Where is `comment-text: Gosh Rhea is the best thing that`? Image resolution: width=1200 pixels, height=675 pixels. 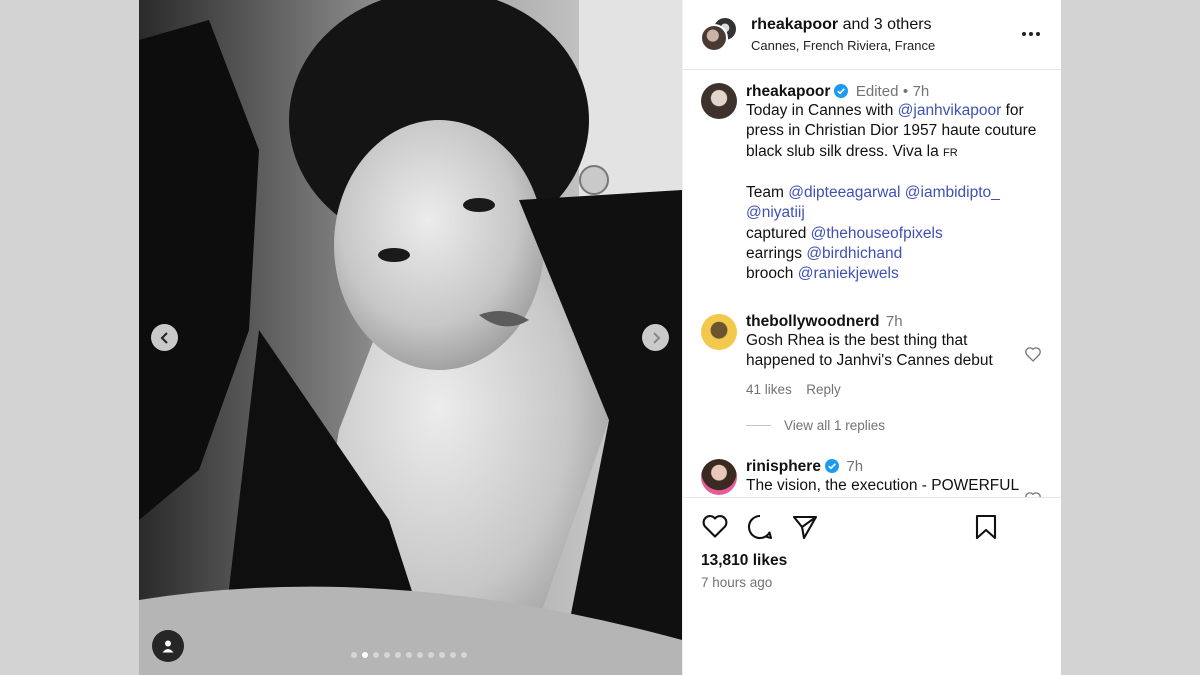 comment-text: Gosh Rhea is the best thing that is located at coordinates (857, 340).